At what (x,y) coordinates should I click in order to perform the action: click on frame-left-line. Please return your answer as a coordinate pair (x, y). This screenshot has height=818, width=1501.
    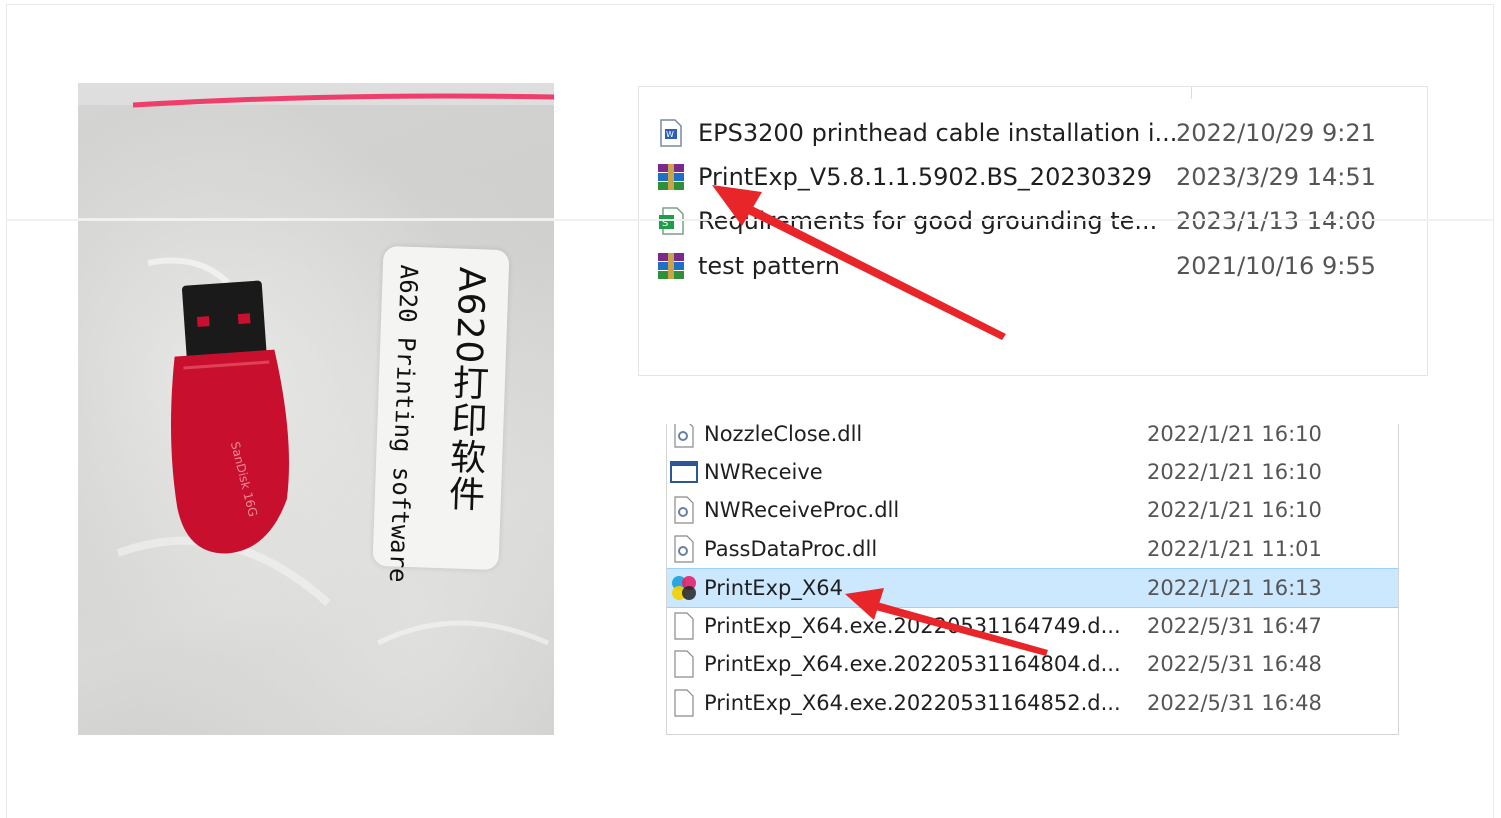
    Looking at the image, I should click on (6, 411).